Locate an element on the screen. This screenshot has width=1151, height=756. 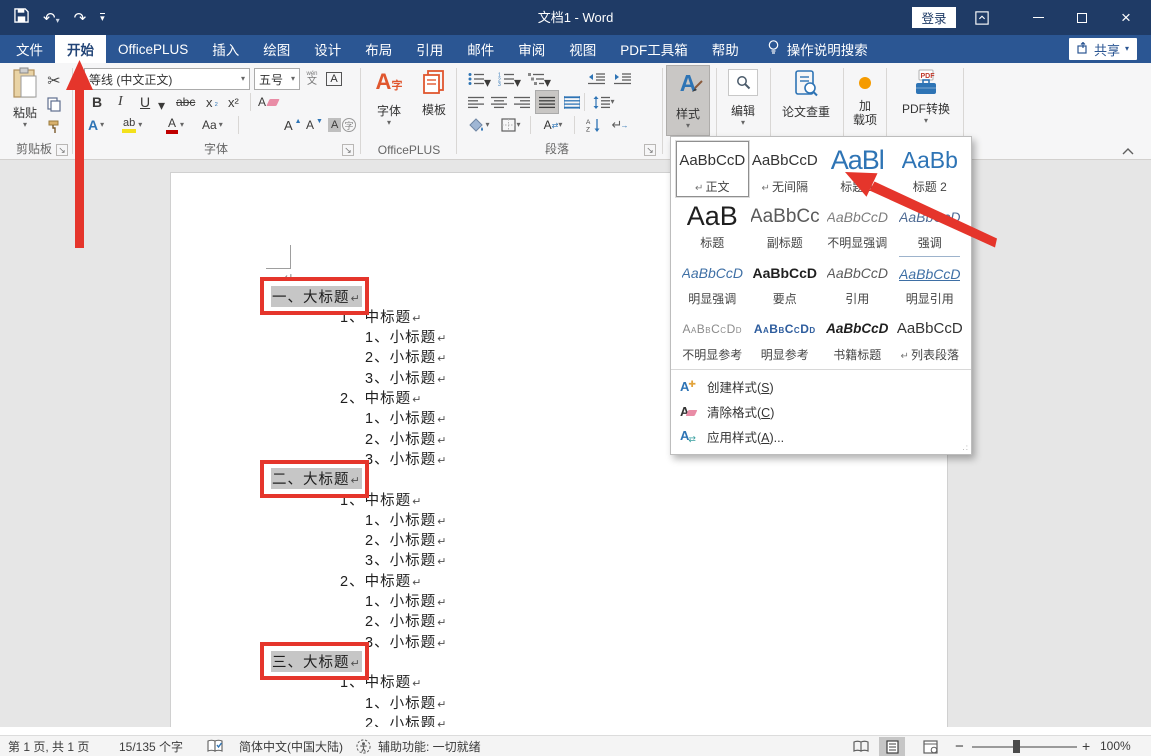
style-item: AaBl 标题 1 is located at coordinates (857, 169).